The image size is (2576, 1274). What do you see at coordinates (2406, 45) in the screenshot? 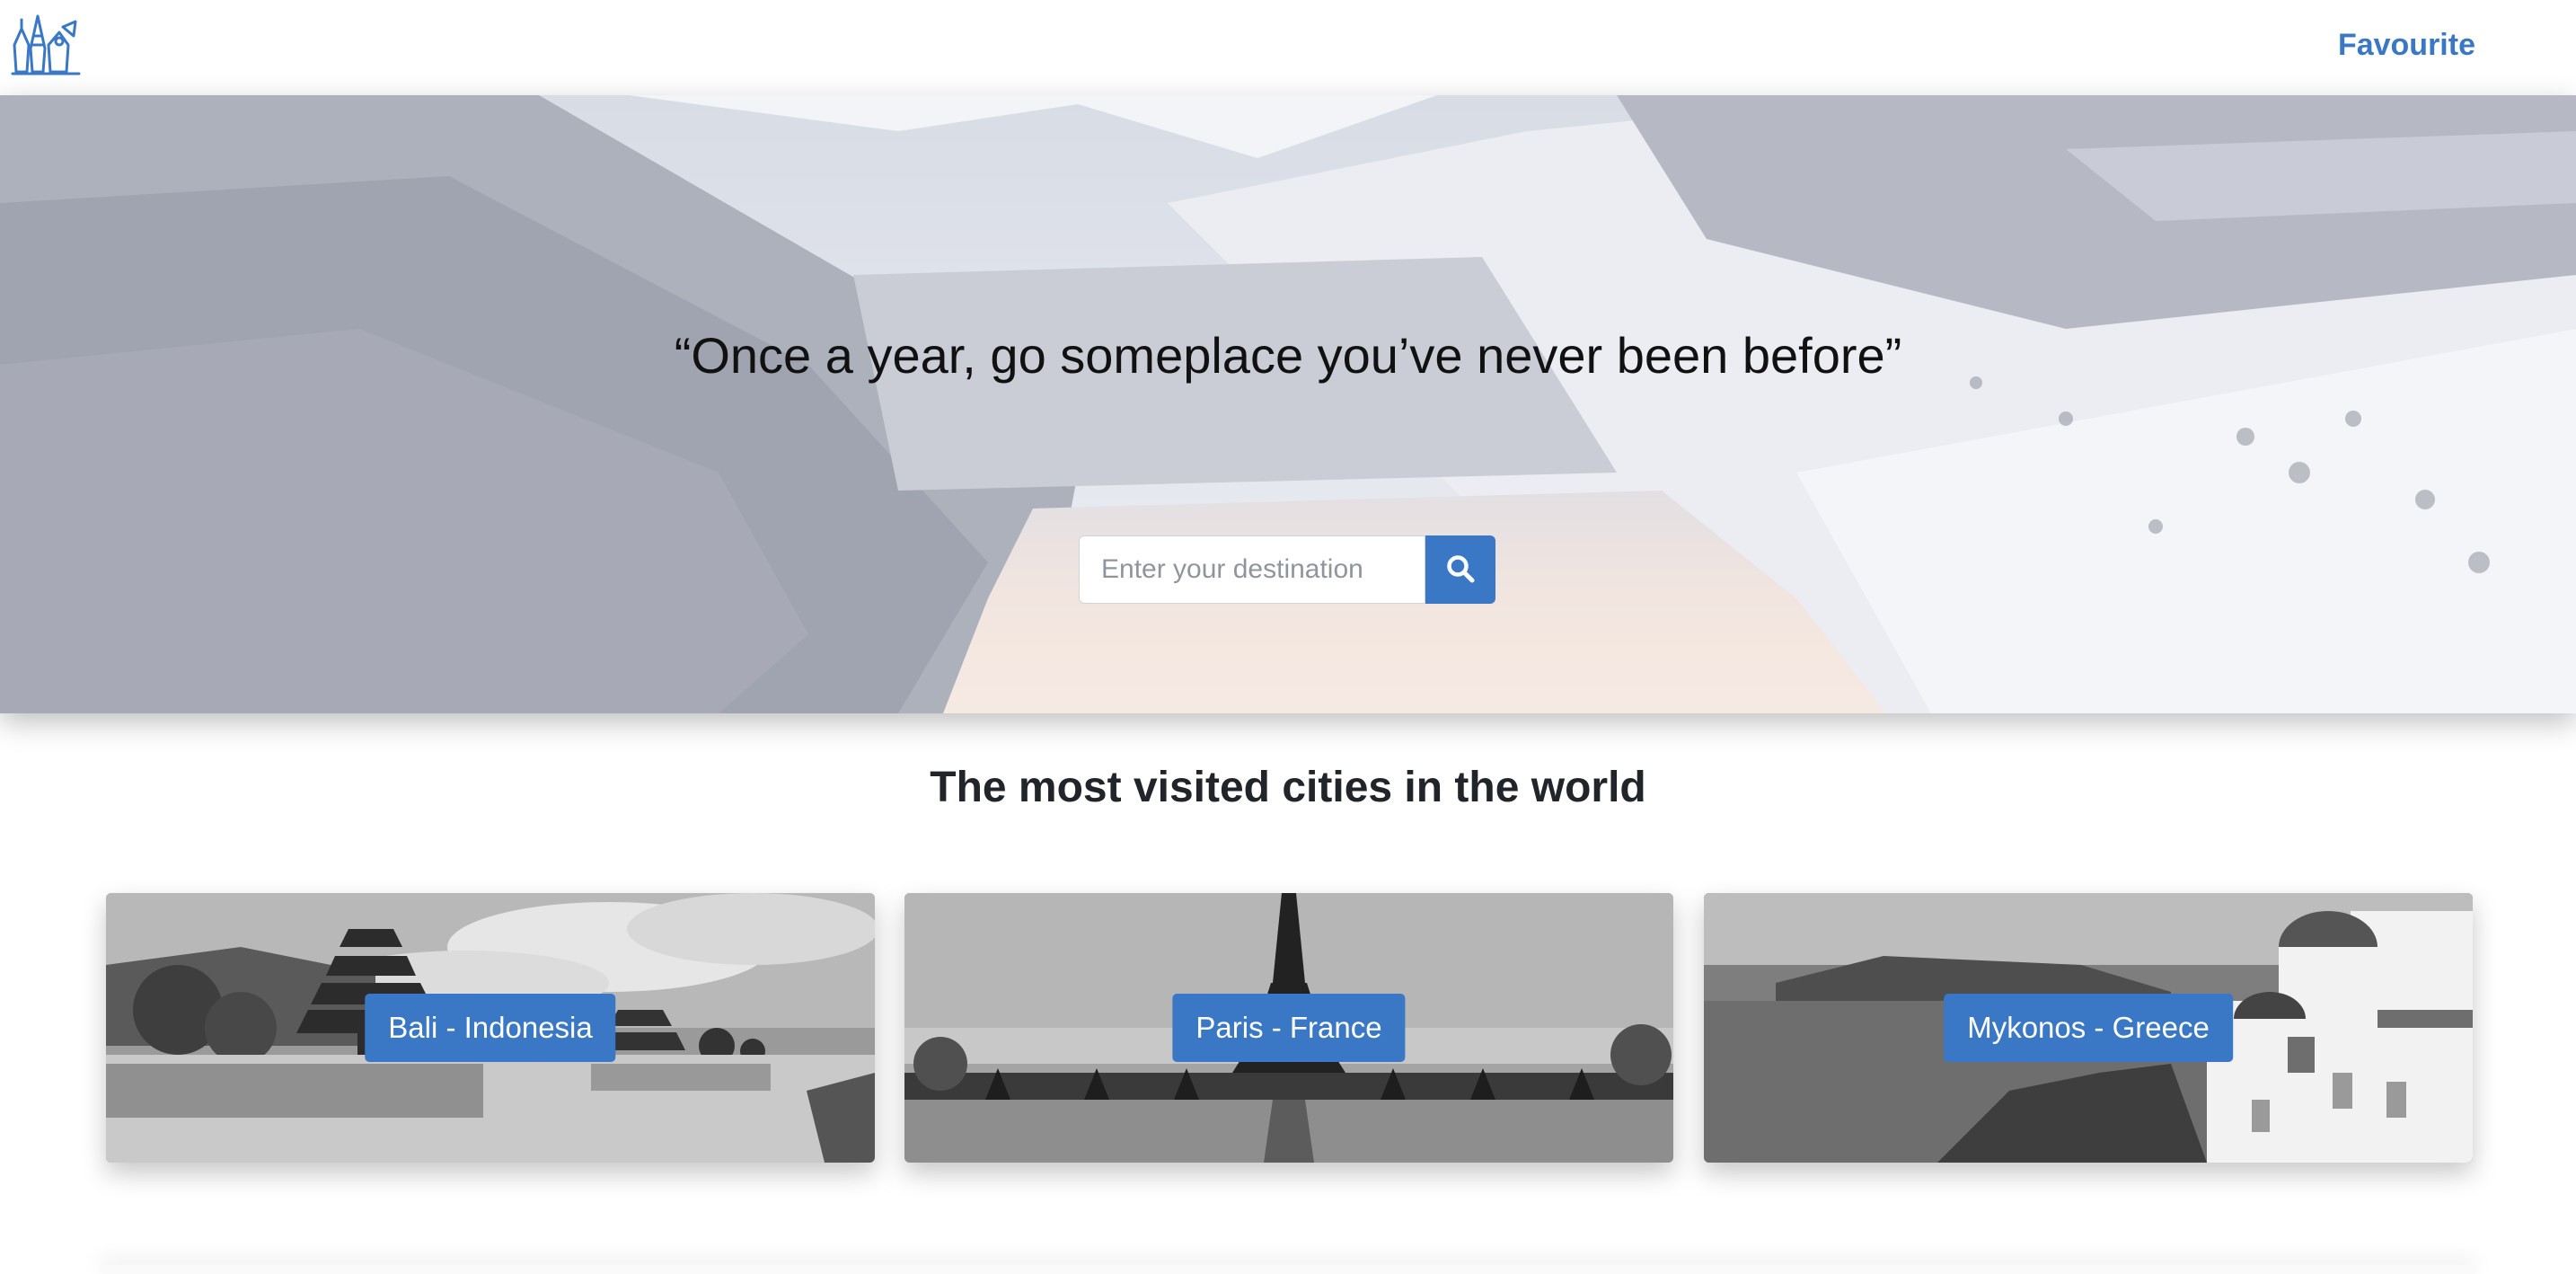
I see `favourite-nav-link: Favourite` at bounding box center [2406, 45].